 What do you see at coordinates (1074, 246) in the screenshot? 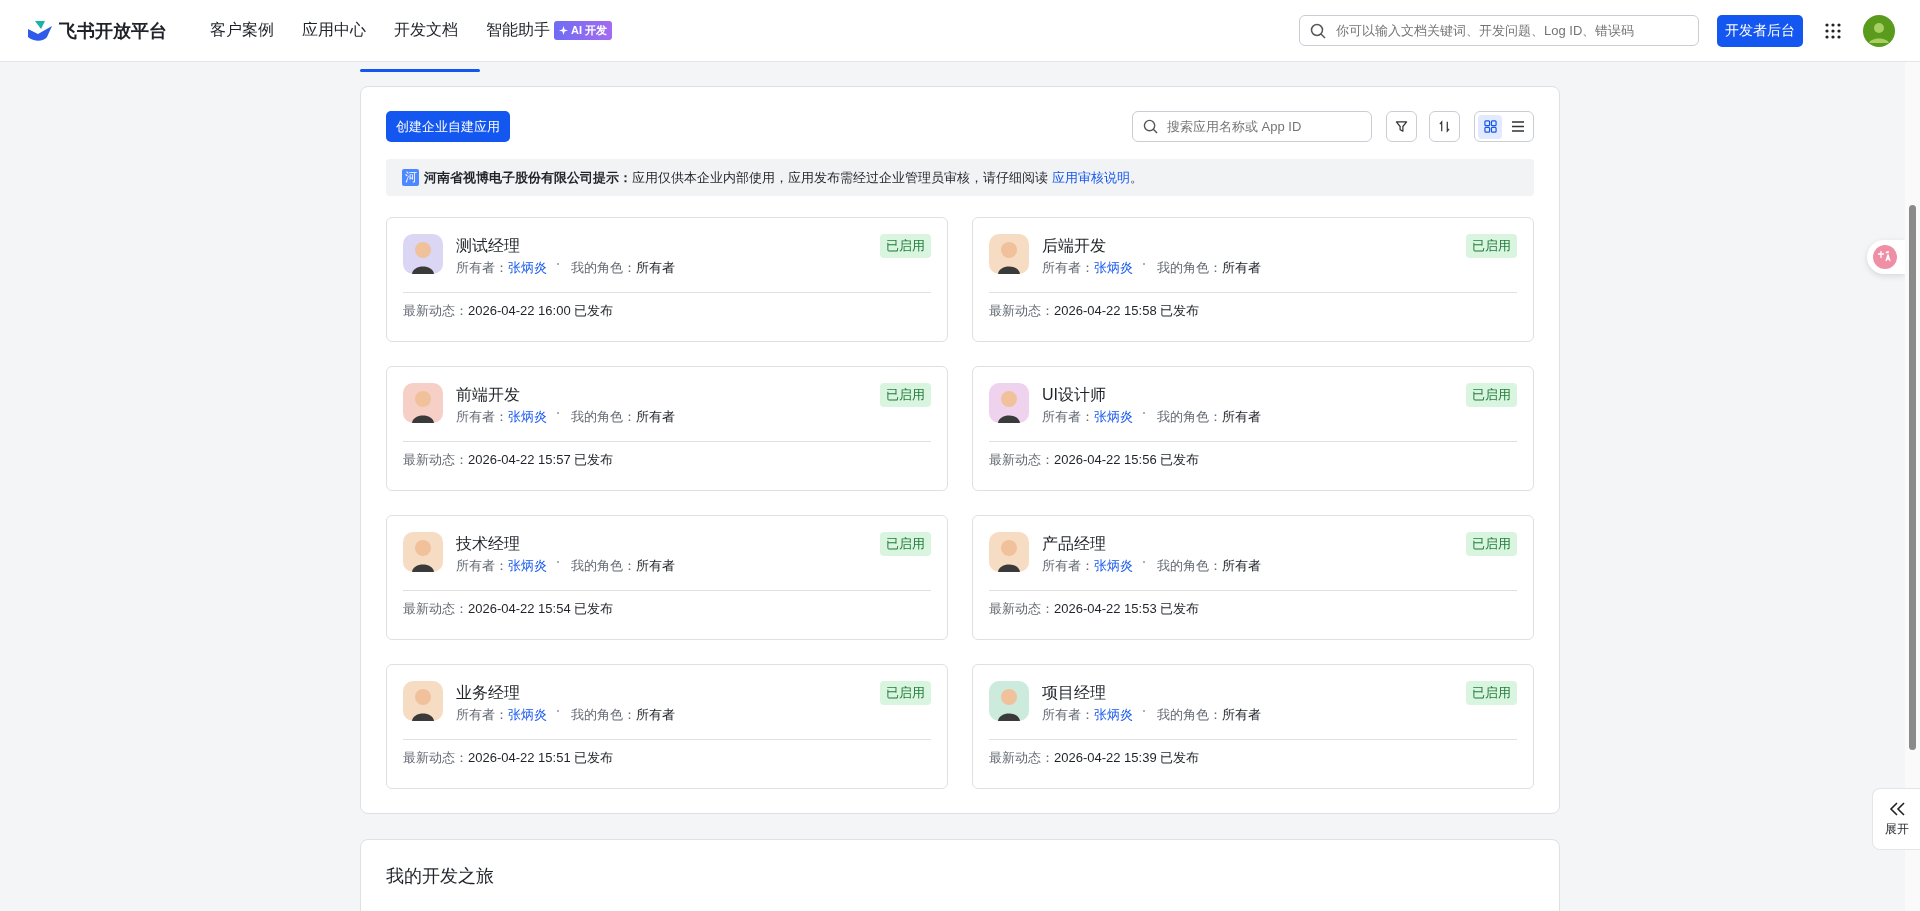
I see `app-name: 后端开发` at bounding box center [1074, 246].